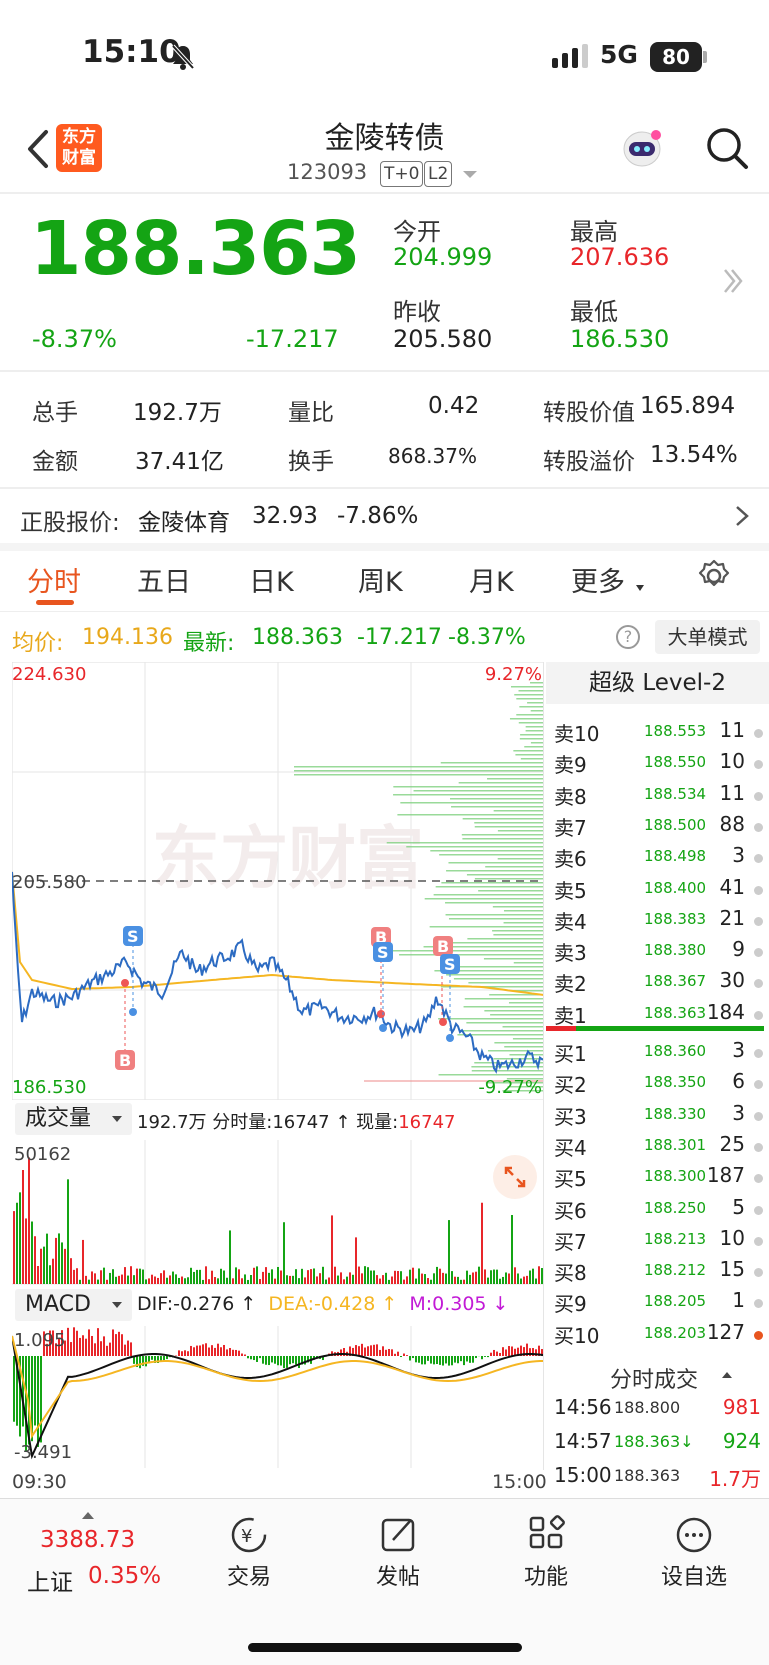  Describe the element at coordinates (657, 733) in the screenshot. I see `order-book-row: 卖10 188.553 11` at that location.